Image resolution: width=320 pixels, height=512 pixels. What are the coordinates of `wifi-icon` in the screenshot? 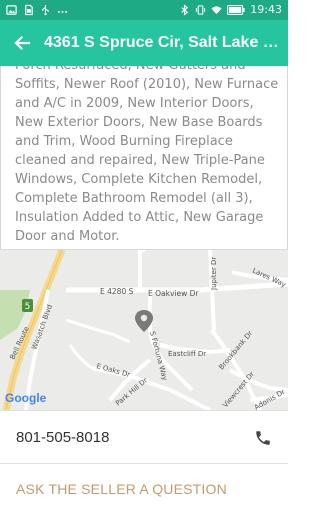 It's located at (216, 10).